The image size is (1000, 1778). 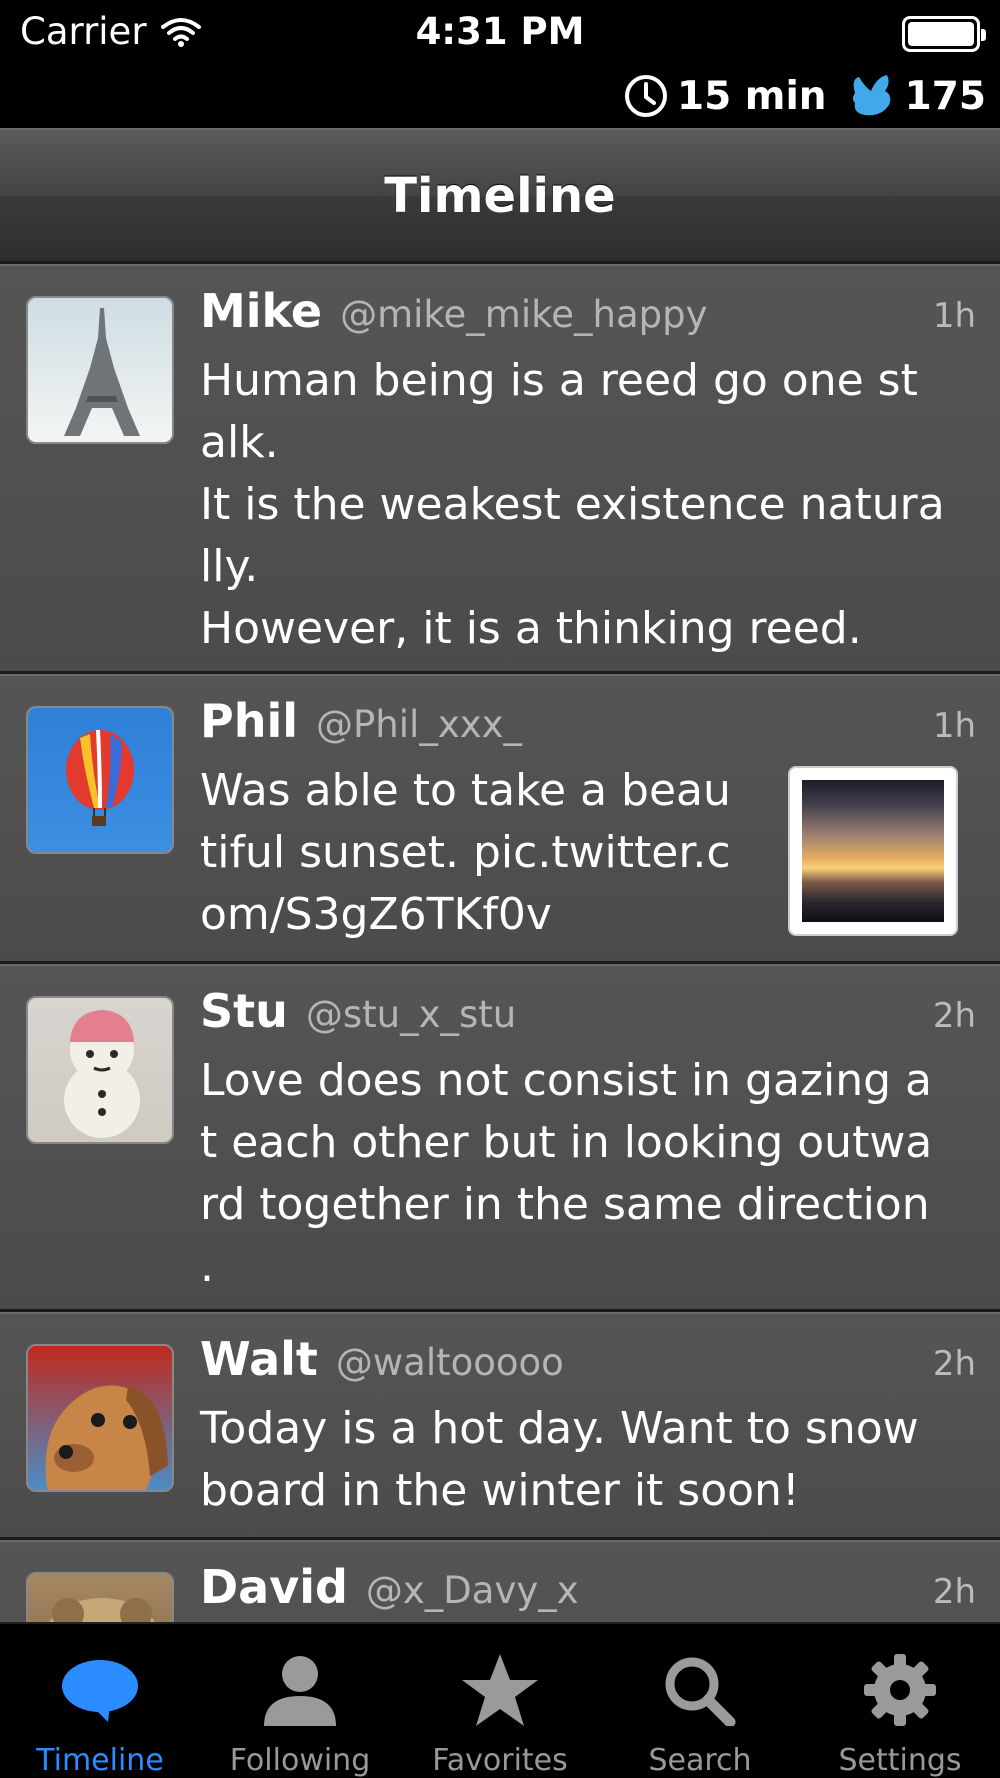 I want to click on count-label: 175, so click(x=945, y=96).